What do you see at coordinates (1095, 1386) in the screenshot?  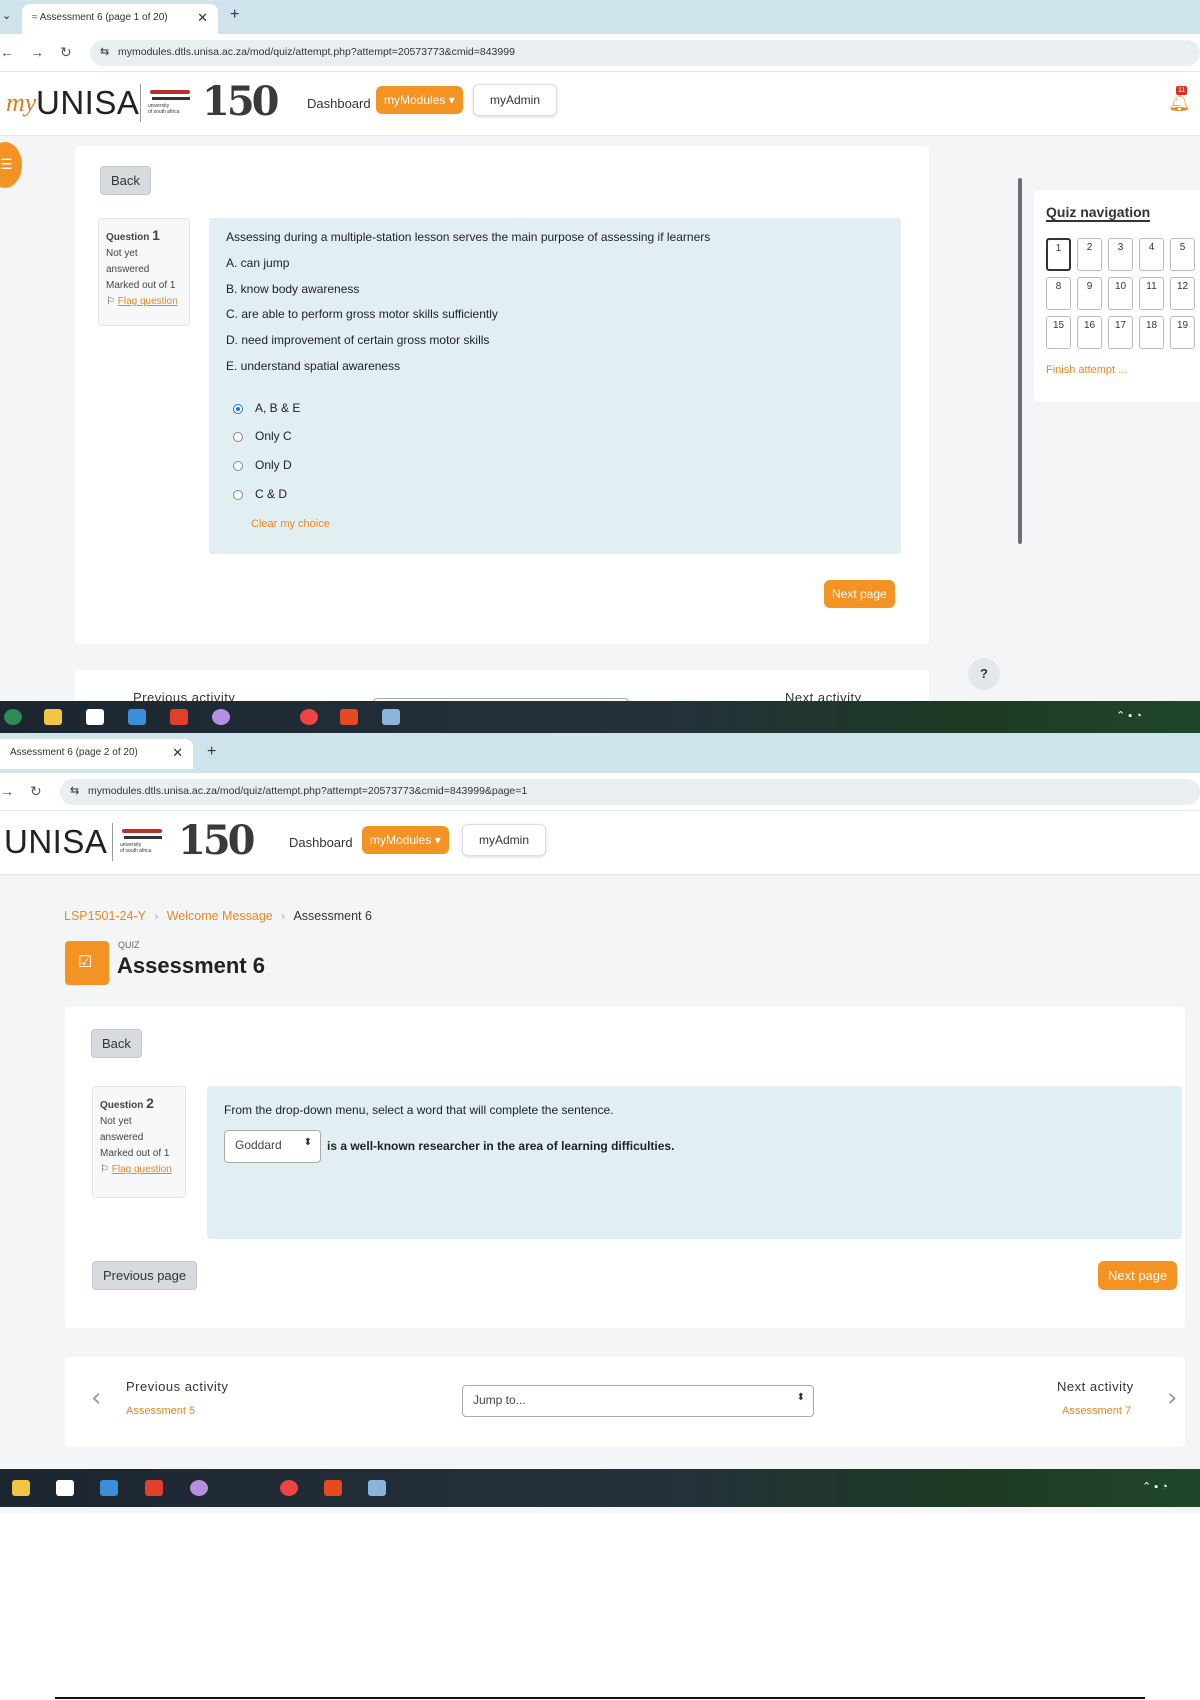 I see `next-activity-label: Next activity` at bounding box center [1095, 1386].